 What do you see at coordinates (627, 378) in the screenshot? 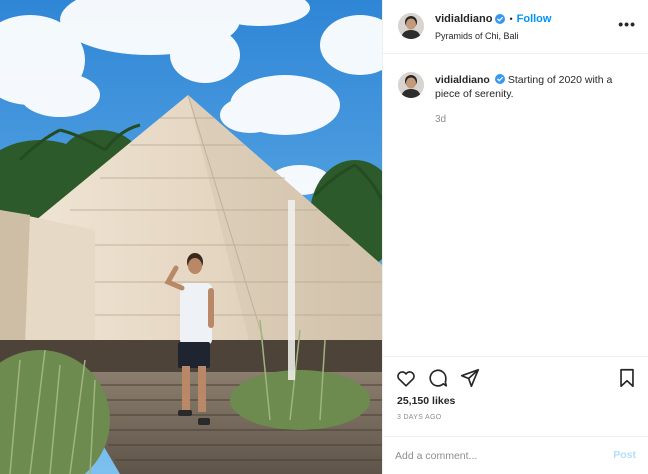
I see `bookmark-icon` at bounding box center [627, 378].